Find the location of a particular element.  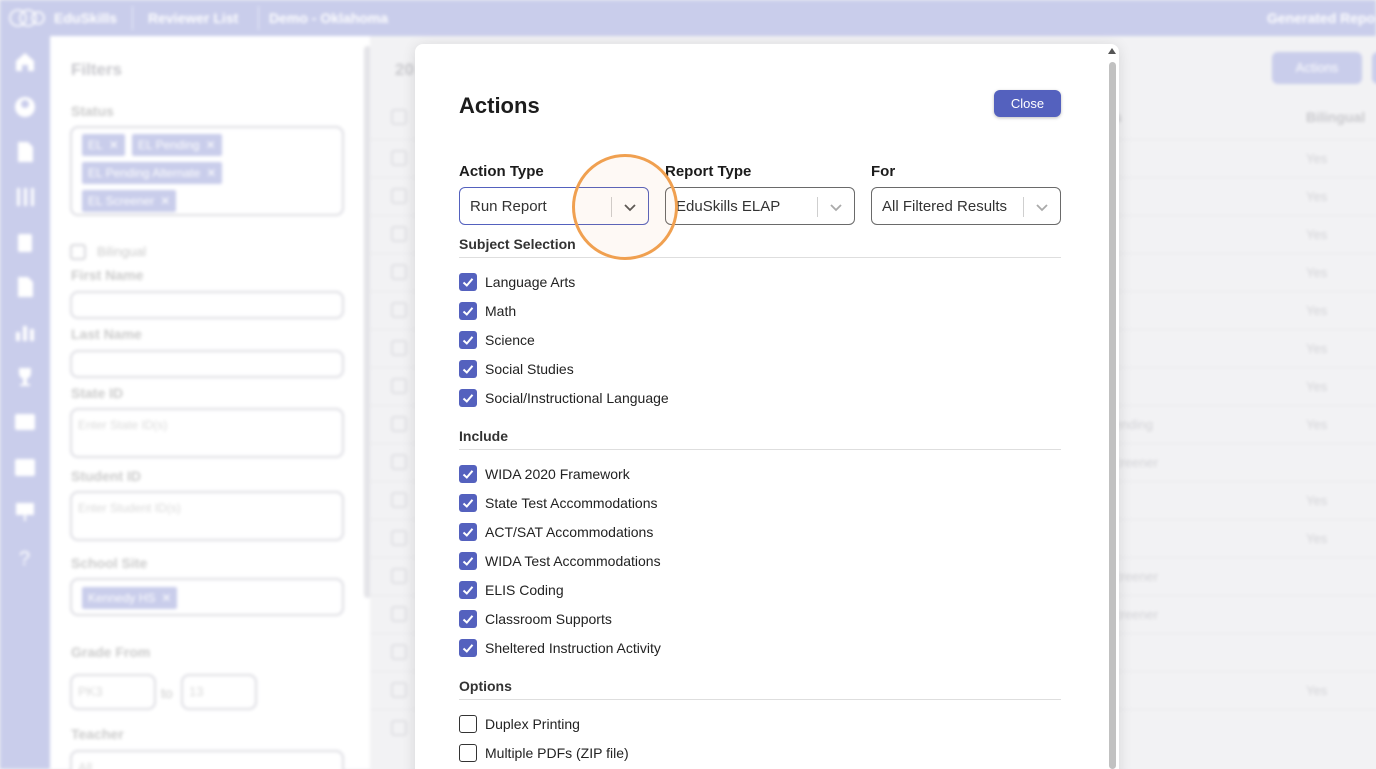

calendar-icon is located at coordinates (25, 467).